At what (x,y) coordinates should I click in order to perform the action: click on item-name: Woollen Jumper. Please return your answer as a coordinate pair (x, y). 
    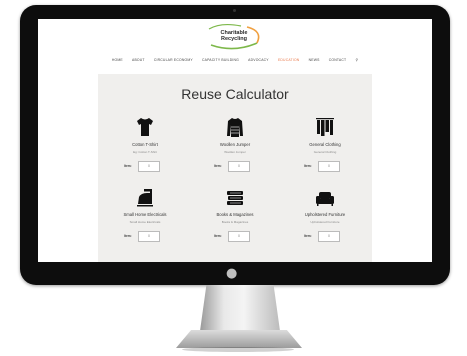
    Looking at the image, I should click on (235, 144).